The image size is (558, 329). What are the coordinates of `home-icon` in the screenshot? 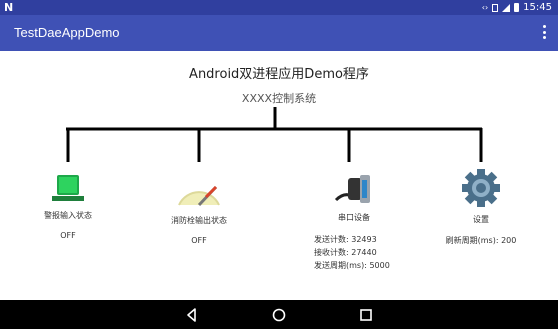 It's located at (279, 315).